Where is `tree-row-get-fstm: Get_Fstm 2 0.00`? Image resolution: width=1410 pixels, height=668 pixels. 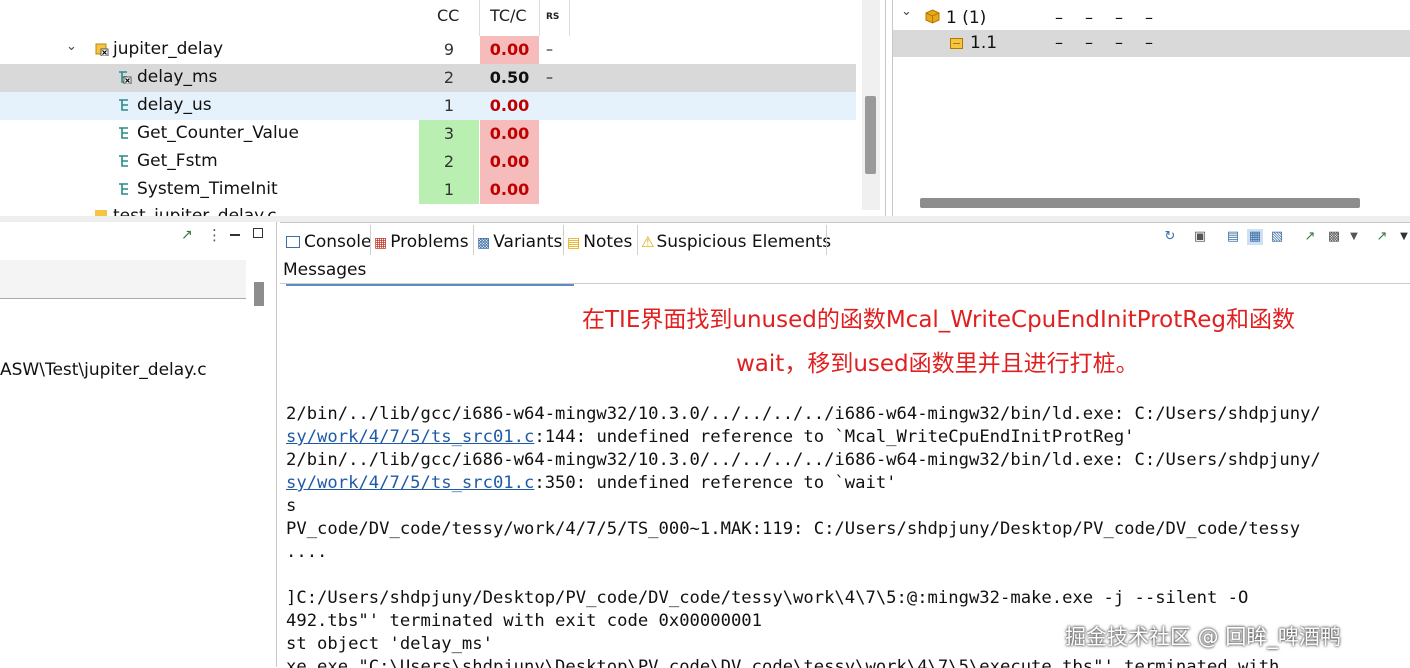
tree-row-get-fstm: Get_Fstm 2 0.00 is located at coordinates (428, 162).